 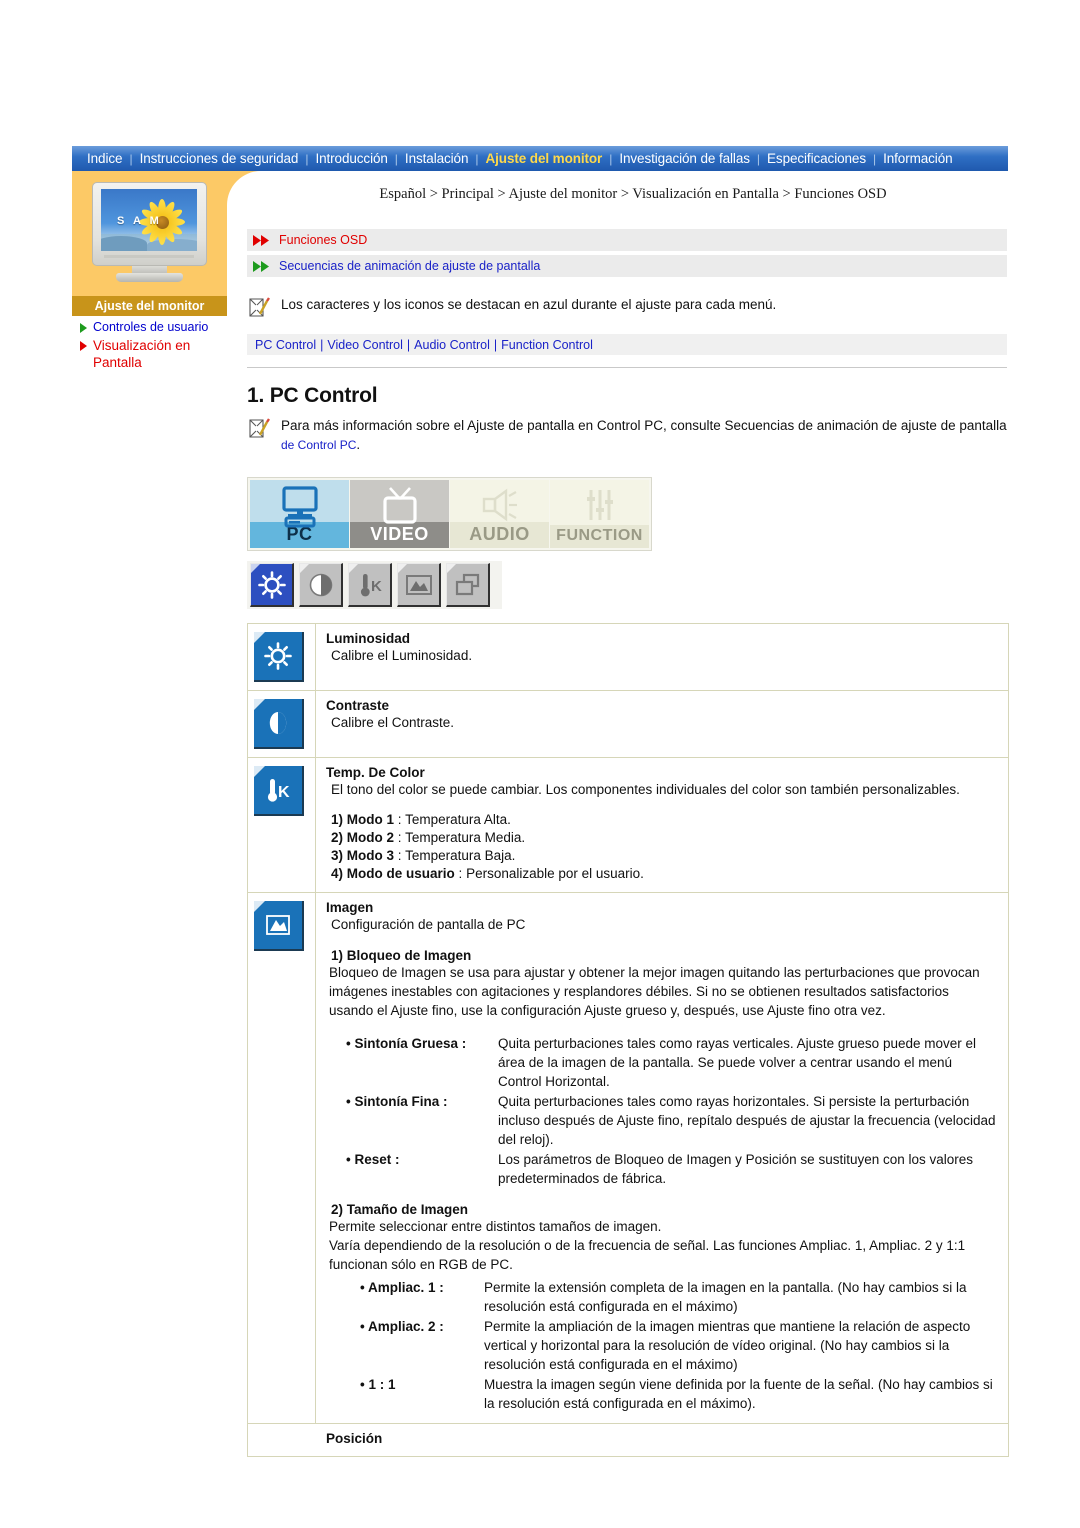 I want to click on feature-body: Contraste Calibre el Contraste., so click(x=662, y=724).